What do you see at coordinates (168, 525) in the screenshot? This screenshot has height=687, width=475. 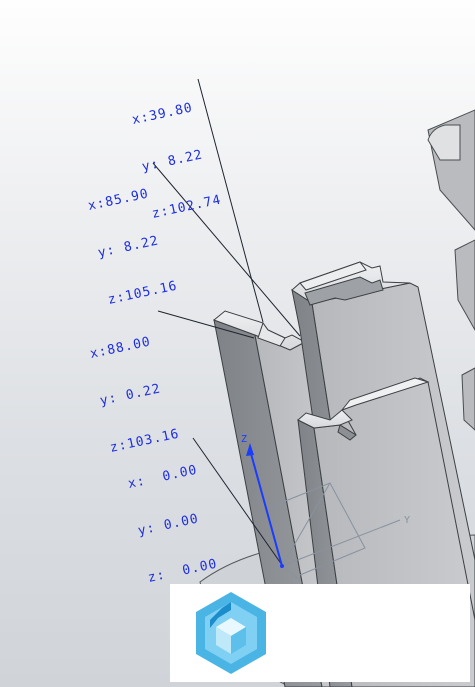 I see `coord-y: y: 0.00` at bounding box center [168, 525].